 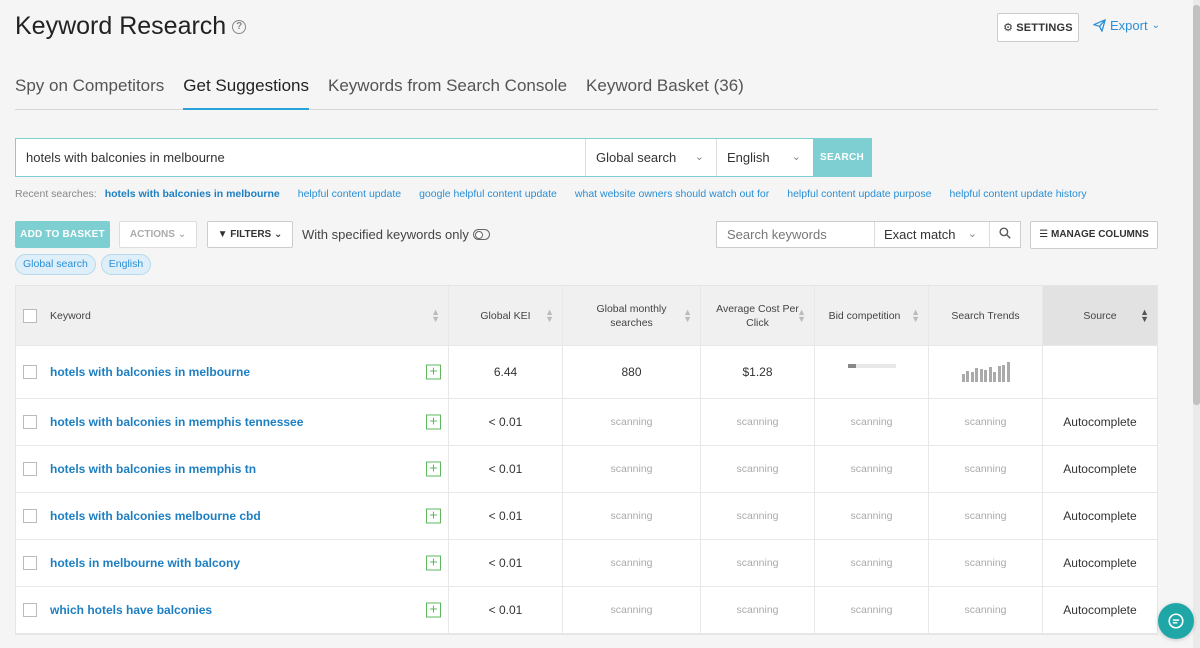 I want to click on column-header-cpc: Average Cost Per Click ▲ ▼, so click(x=758, y=315).